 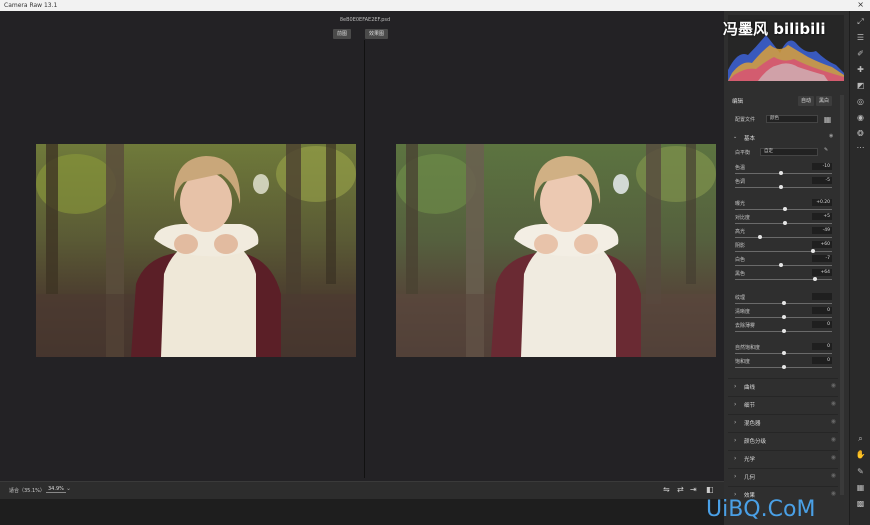 I want to click on expand-icon: ⤢, so click(x=860, y=22).